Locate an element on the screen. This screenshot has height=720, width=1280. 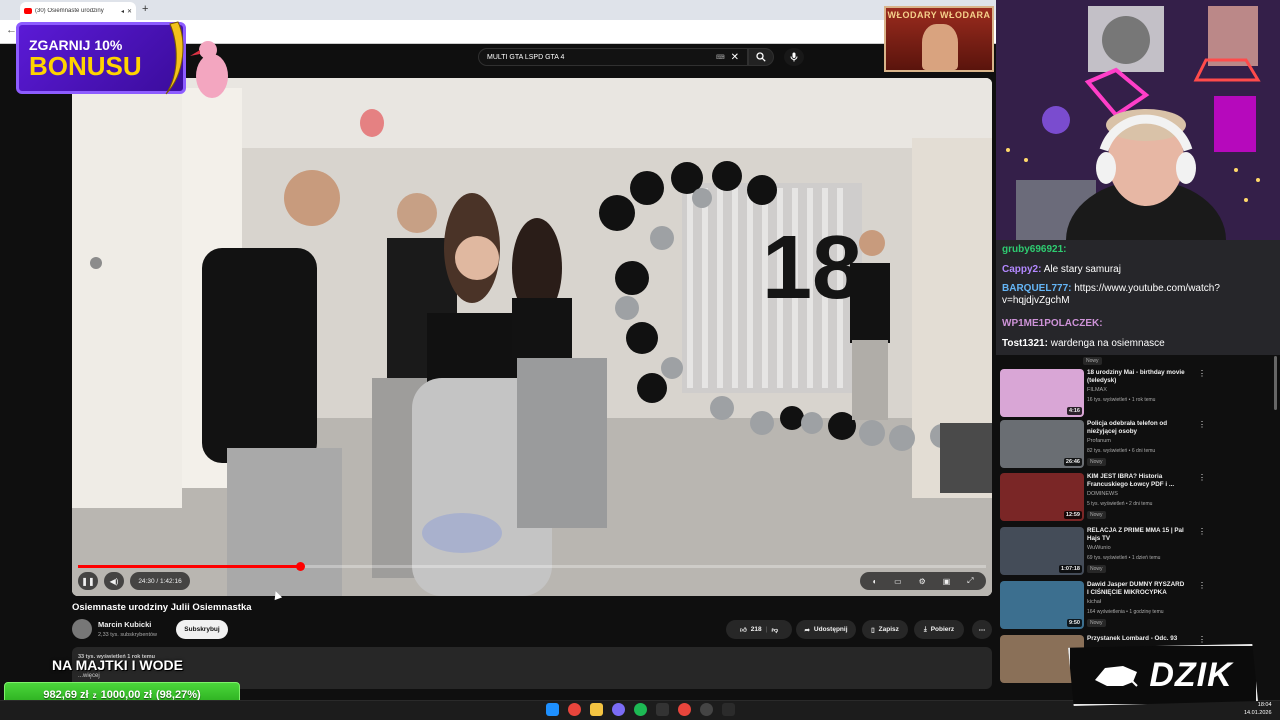
folder-icon is located at coordinates (596, 709).